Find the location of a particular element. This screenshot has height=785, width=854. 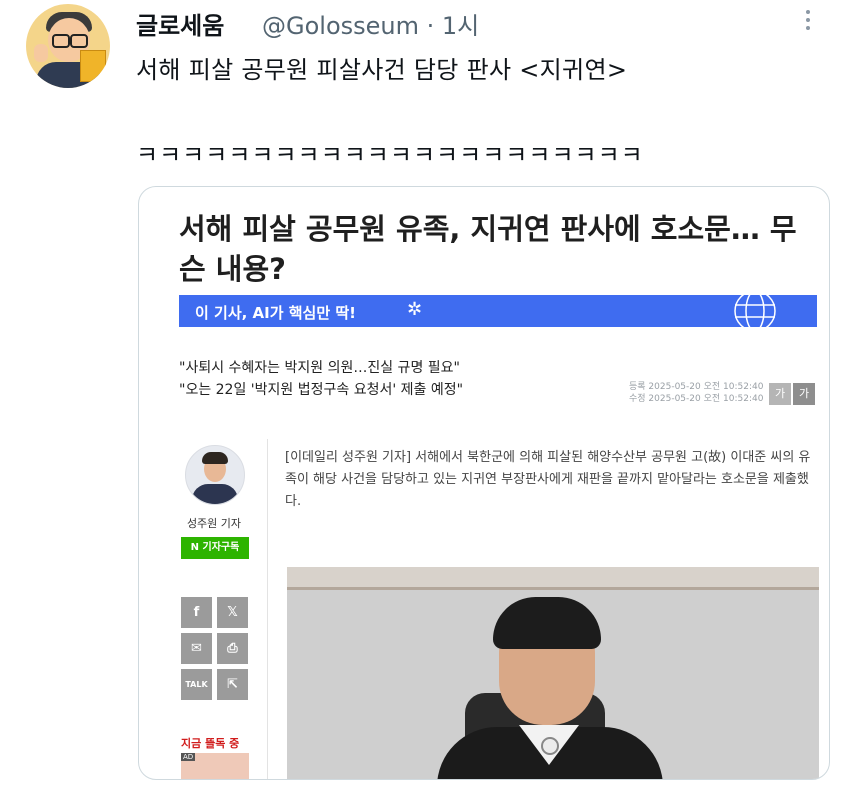

reporter-name: 성주원 기자 is located at coordinates (214, 523).